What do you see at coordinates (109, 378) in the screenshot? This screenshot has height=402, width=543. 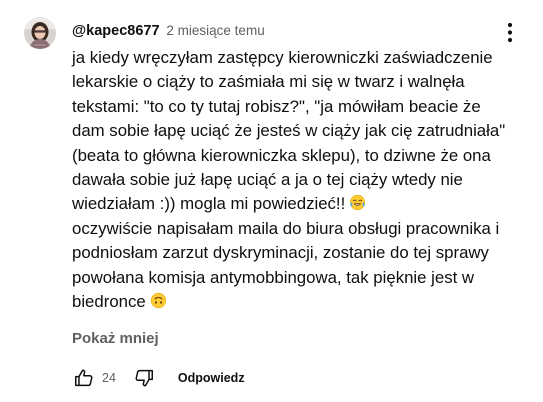 I see `like-count: 24` at bounding box center [109, 378].